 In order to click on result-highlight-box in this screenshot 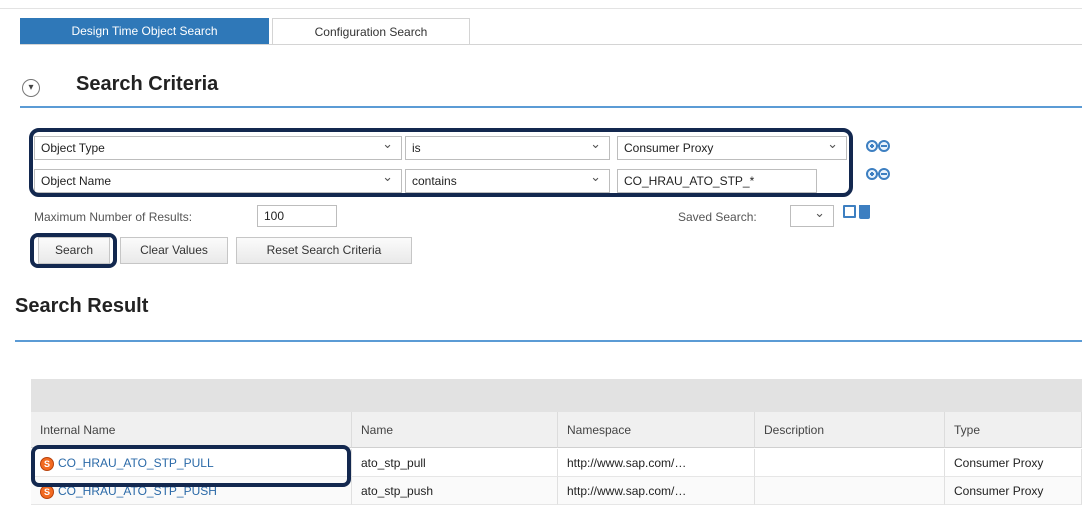, I will do `click(191, 466)`.